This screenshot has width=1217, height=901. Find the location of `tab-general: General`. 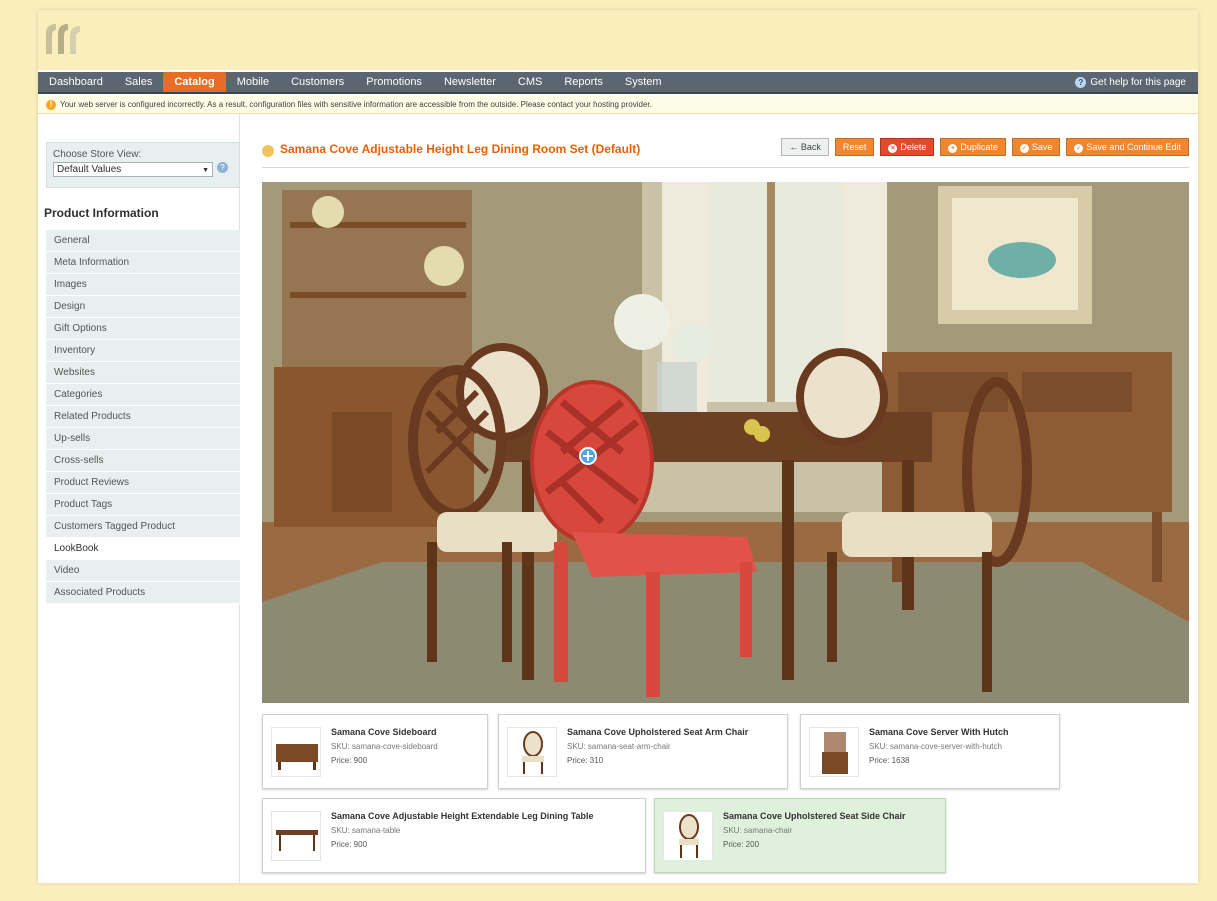

tab-general: General is located at coordinates (143, 241).